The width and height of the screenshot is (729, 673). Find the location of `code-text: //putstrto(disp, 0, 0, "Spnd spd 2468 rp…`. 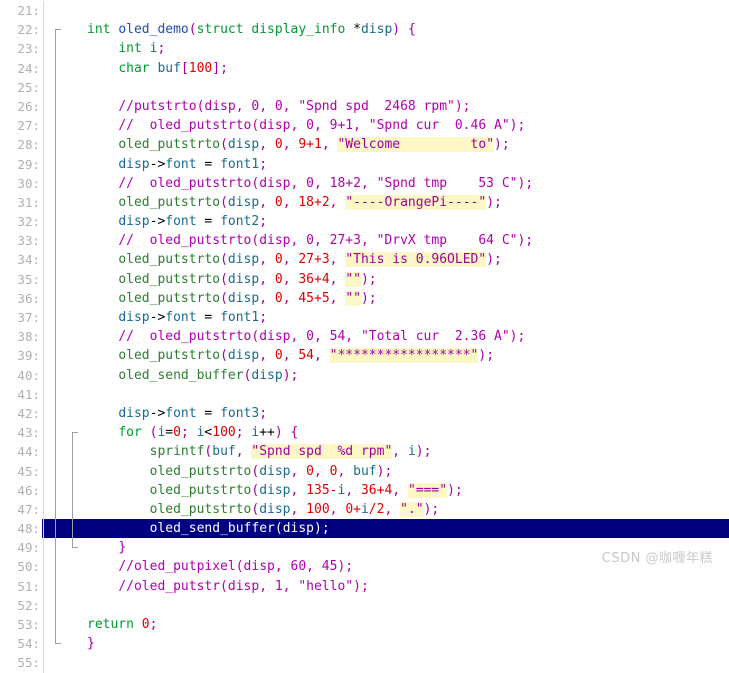

code-text: //putstrto(disp, 0, 0, "Spnd spd 2468 rp… is located at coordinates (405, 106).